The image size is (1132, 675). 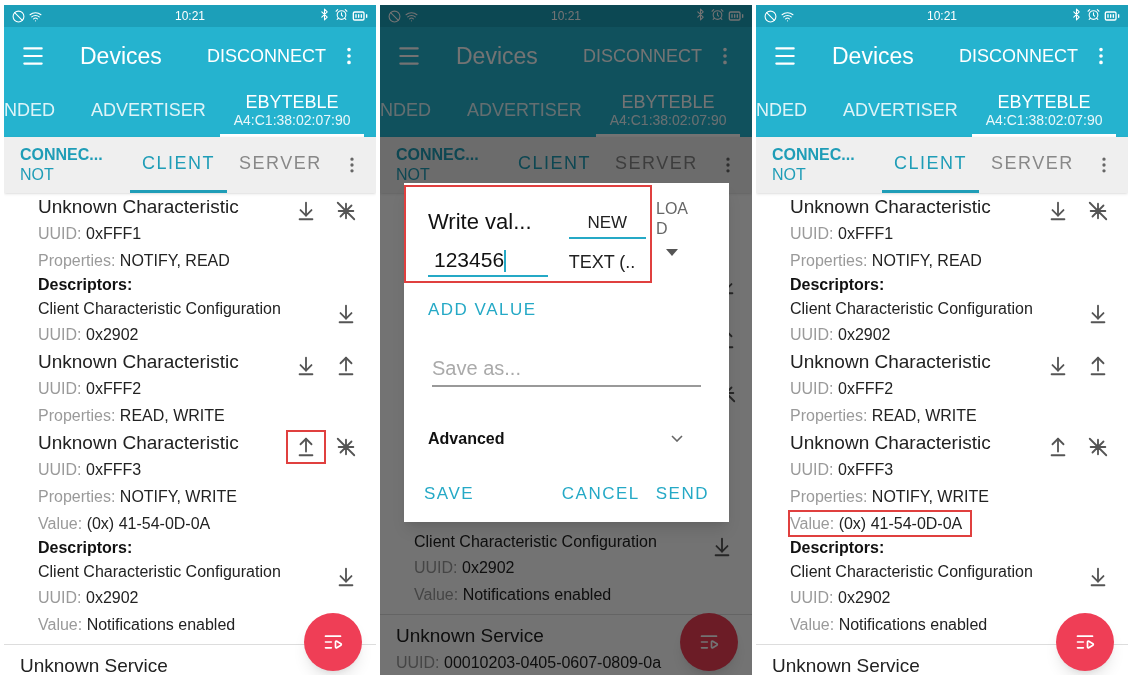 I want to click on advanced-toggle: Advanced, so click(x=566, y=438).